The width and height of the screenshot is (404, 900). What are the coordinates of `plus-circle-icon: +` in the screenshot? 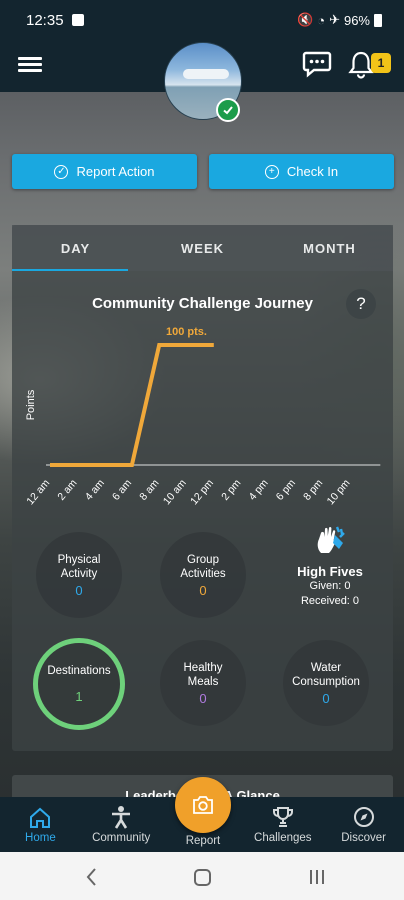 It's located at (271, 171).